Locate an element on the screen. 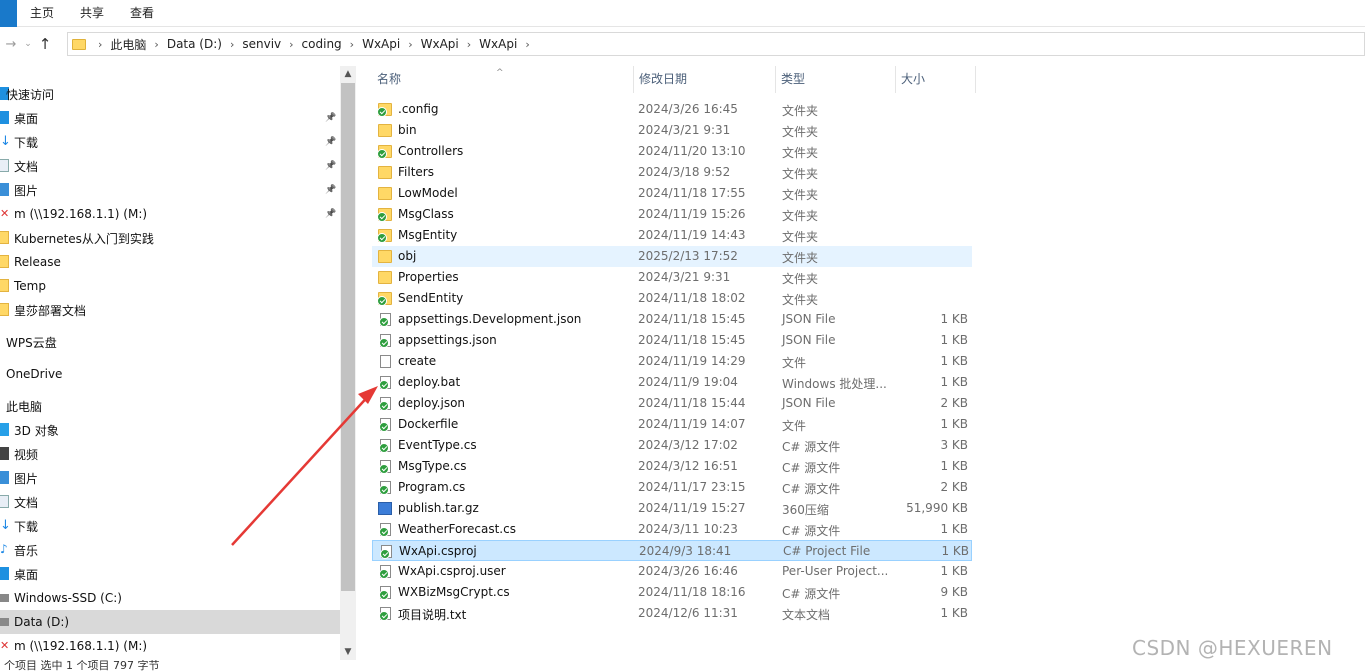 The width and height of the screenshot is (1365, 672). sidebar-item: 视频 is located at coordinates (170, 454).